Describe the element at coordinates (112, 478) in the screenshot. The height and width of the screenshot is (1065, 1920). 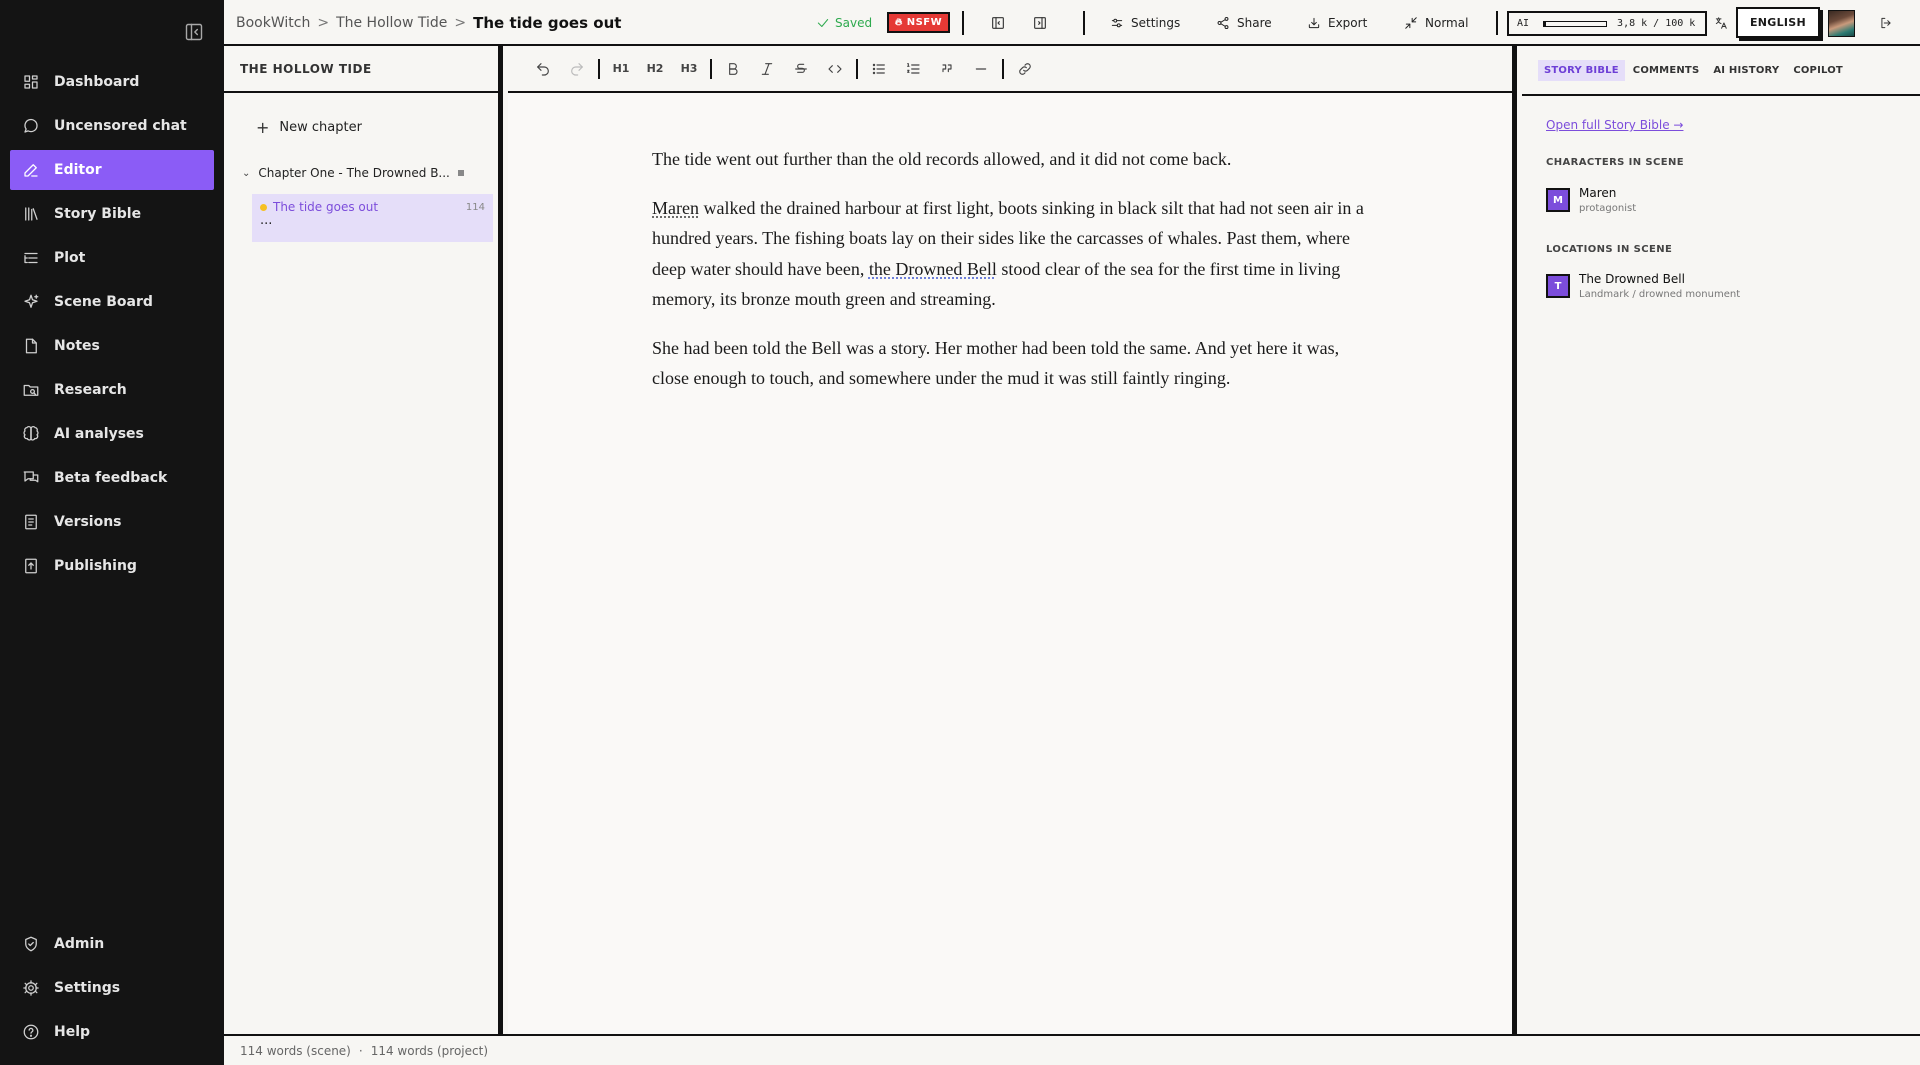
I see `sidebar-item-beta-feedback: Beta feedback` at that location.